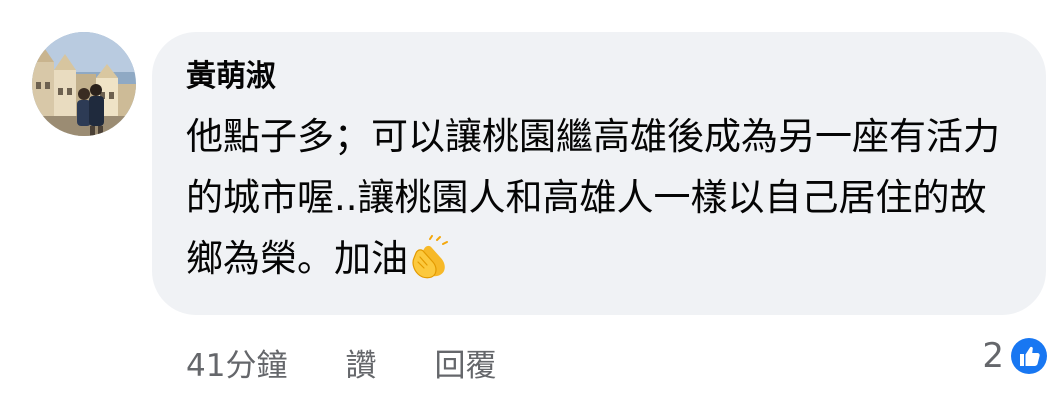  Describe the element at coordinates (1029, 356) in the screenshot. I see `like-icon` at that location.